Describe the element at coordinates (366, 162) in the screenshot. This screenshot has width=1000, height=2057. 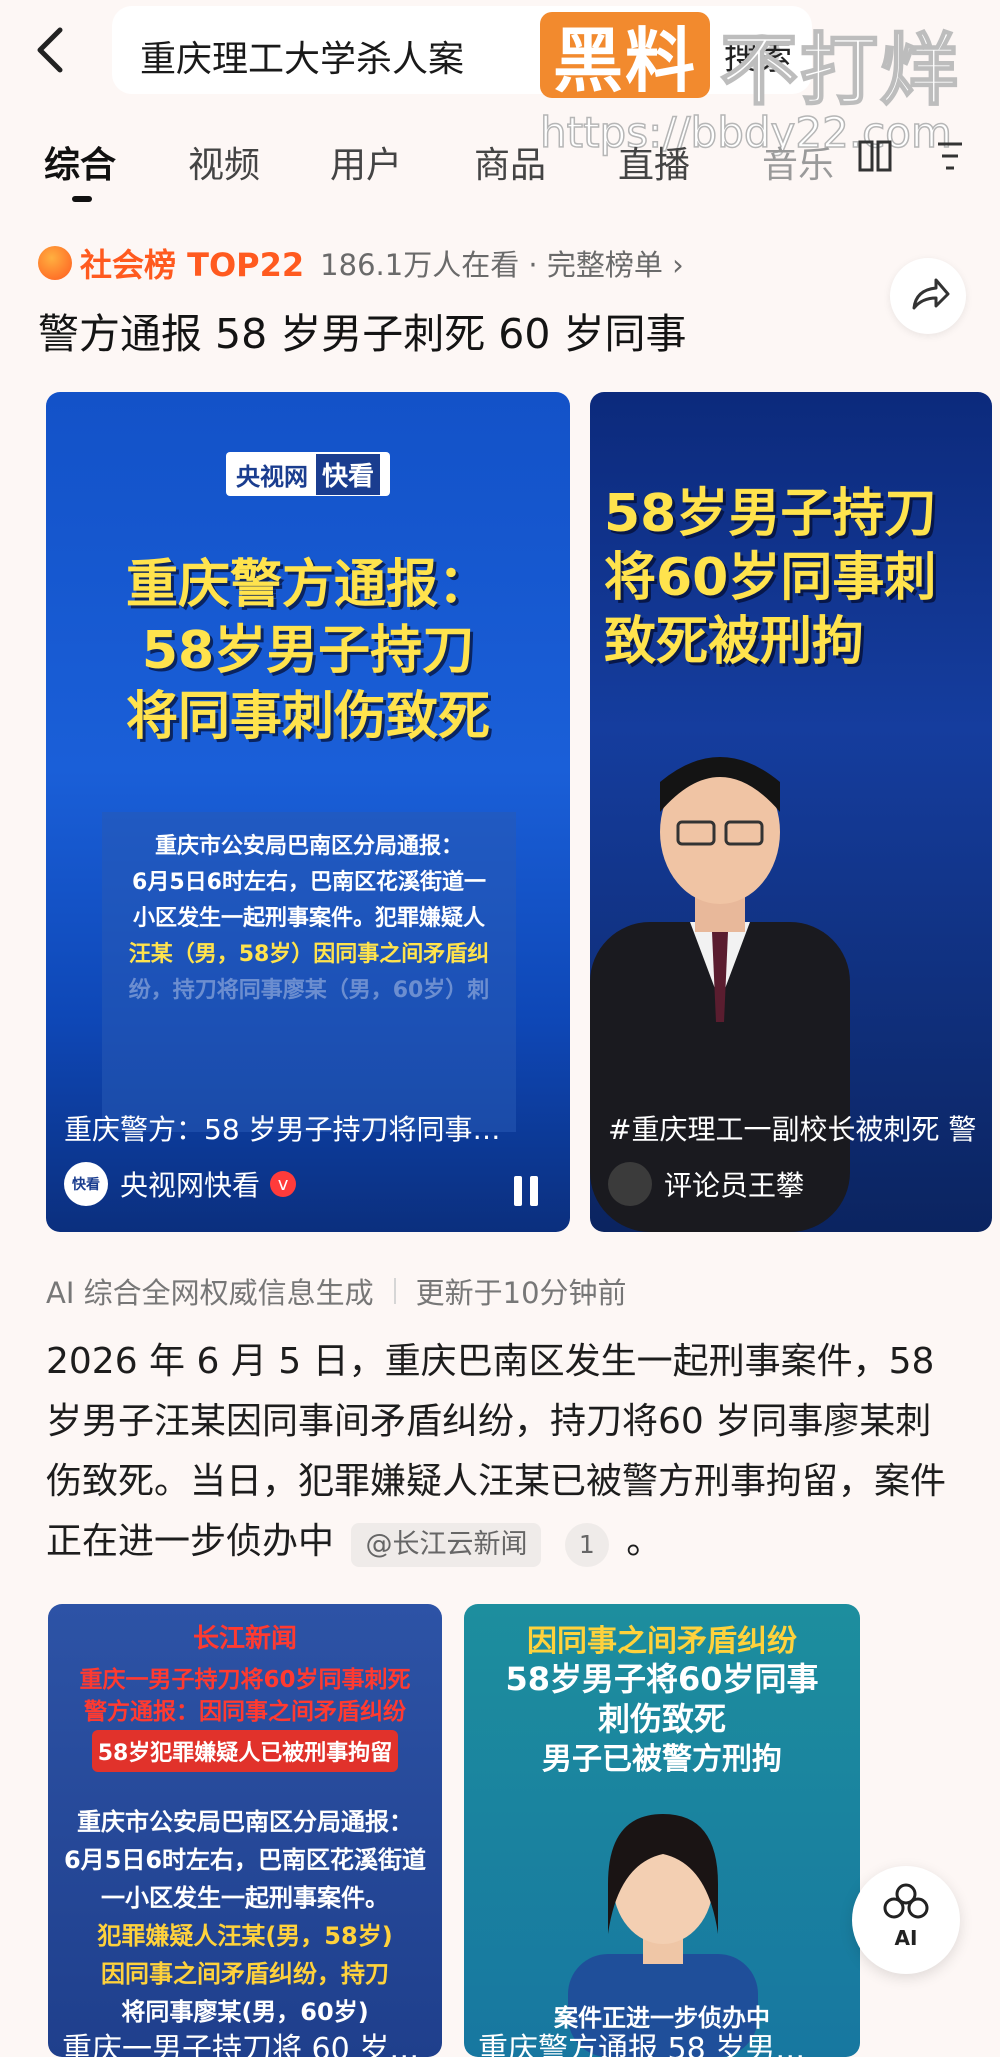
I see `tab-users: 用户` at that location.